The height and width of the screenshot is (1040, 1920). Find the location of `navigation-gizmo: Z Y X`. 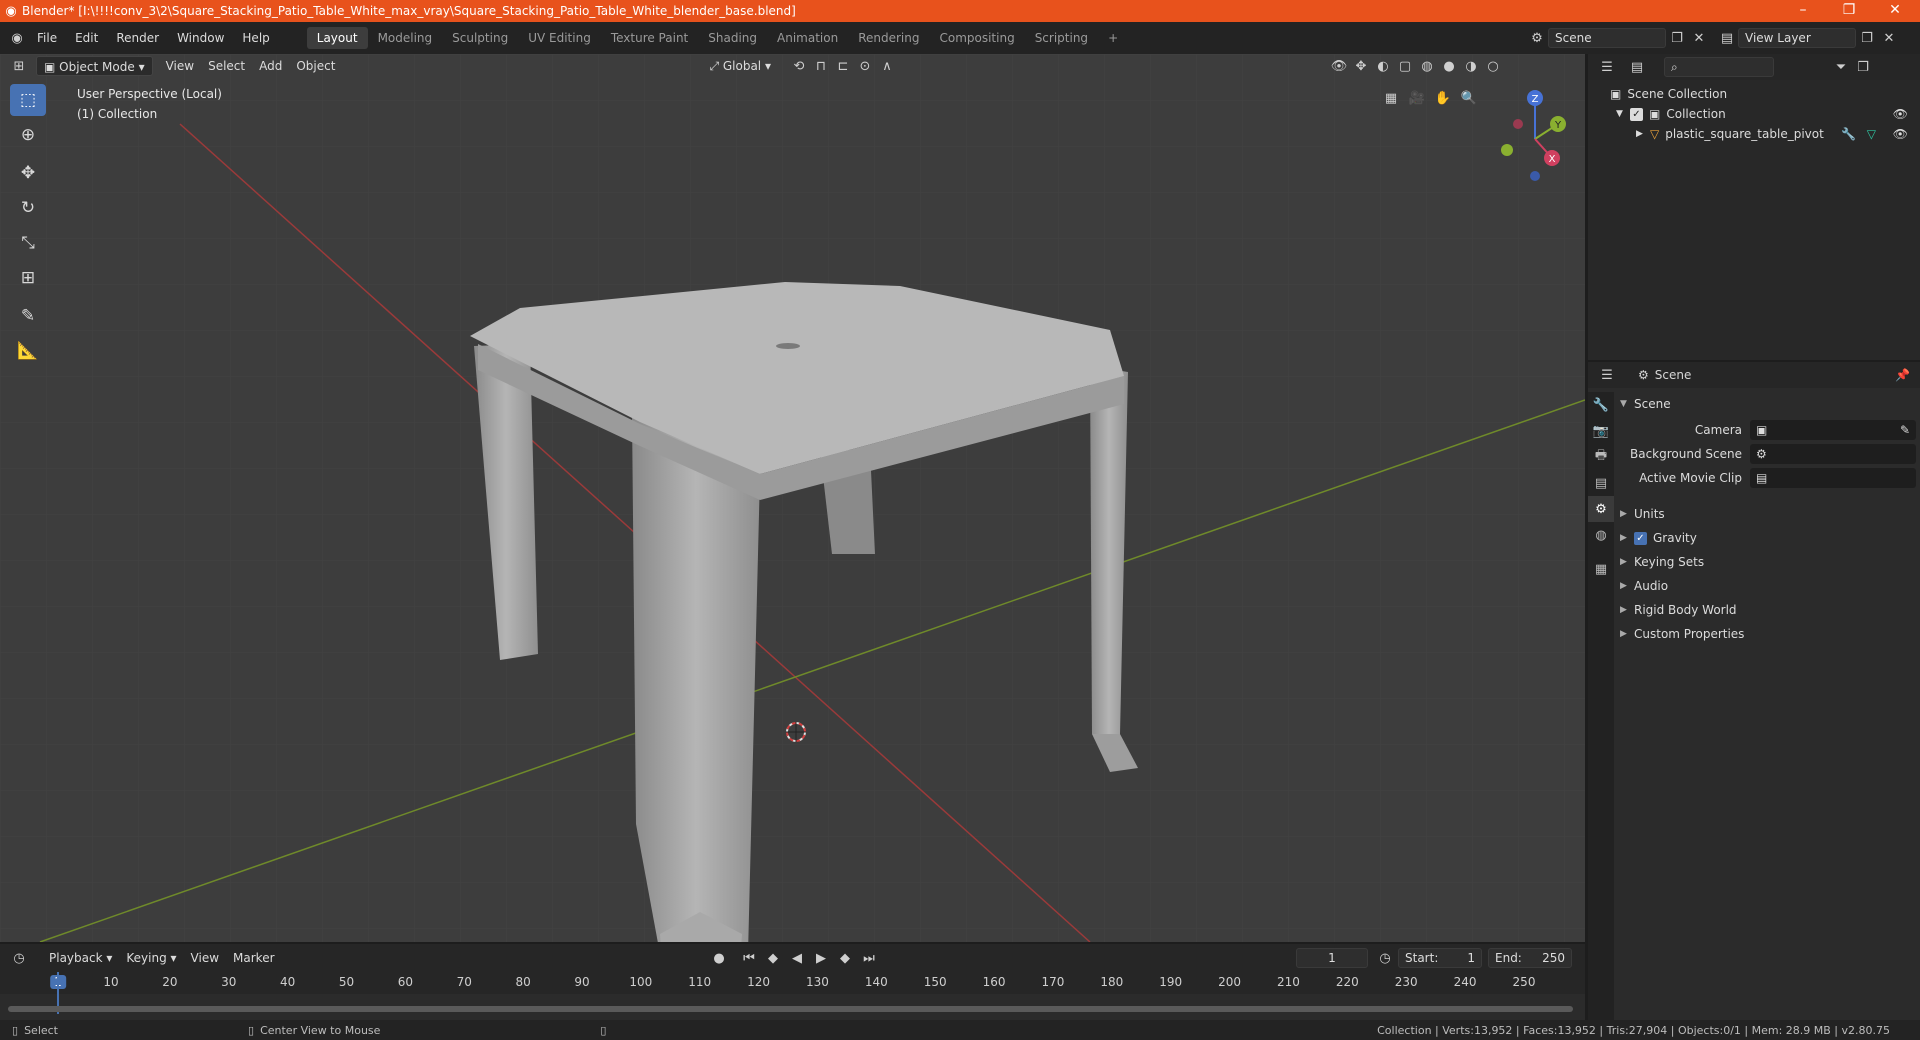

navigation-gizmo: Z Y X is located at coordinates (1532, 144).